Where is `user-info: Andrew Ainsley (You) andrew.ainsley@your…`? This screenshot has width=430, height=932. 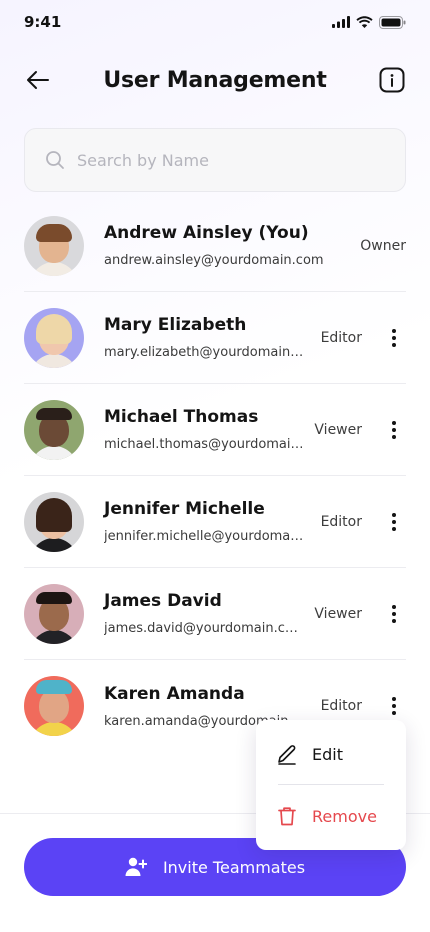 user-info: Andrew Ainsley (You) andrew.ainsley@your… is located at coordinates (219, 245).